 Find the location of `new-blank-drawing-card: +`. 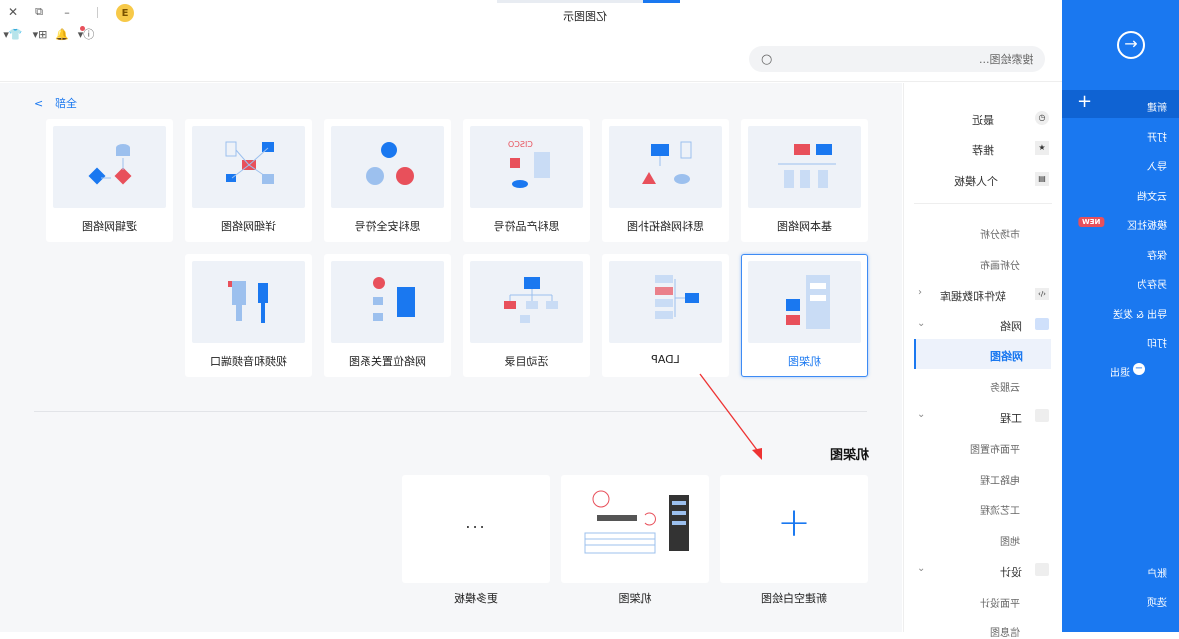

new-blank-drawing-card: + is located at coordinates (794, 529).